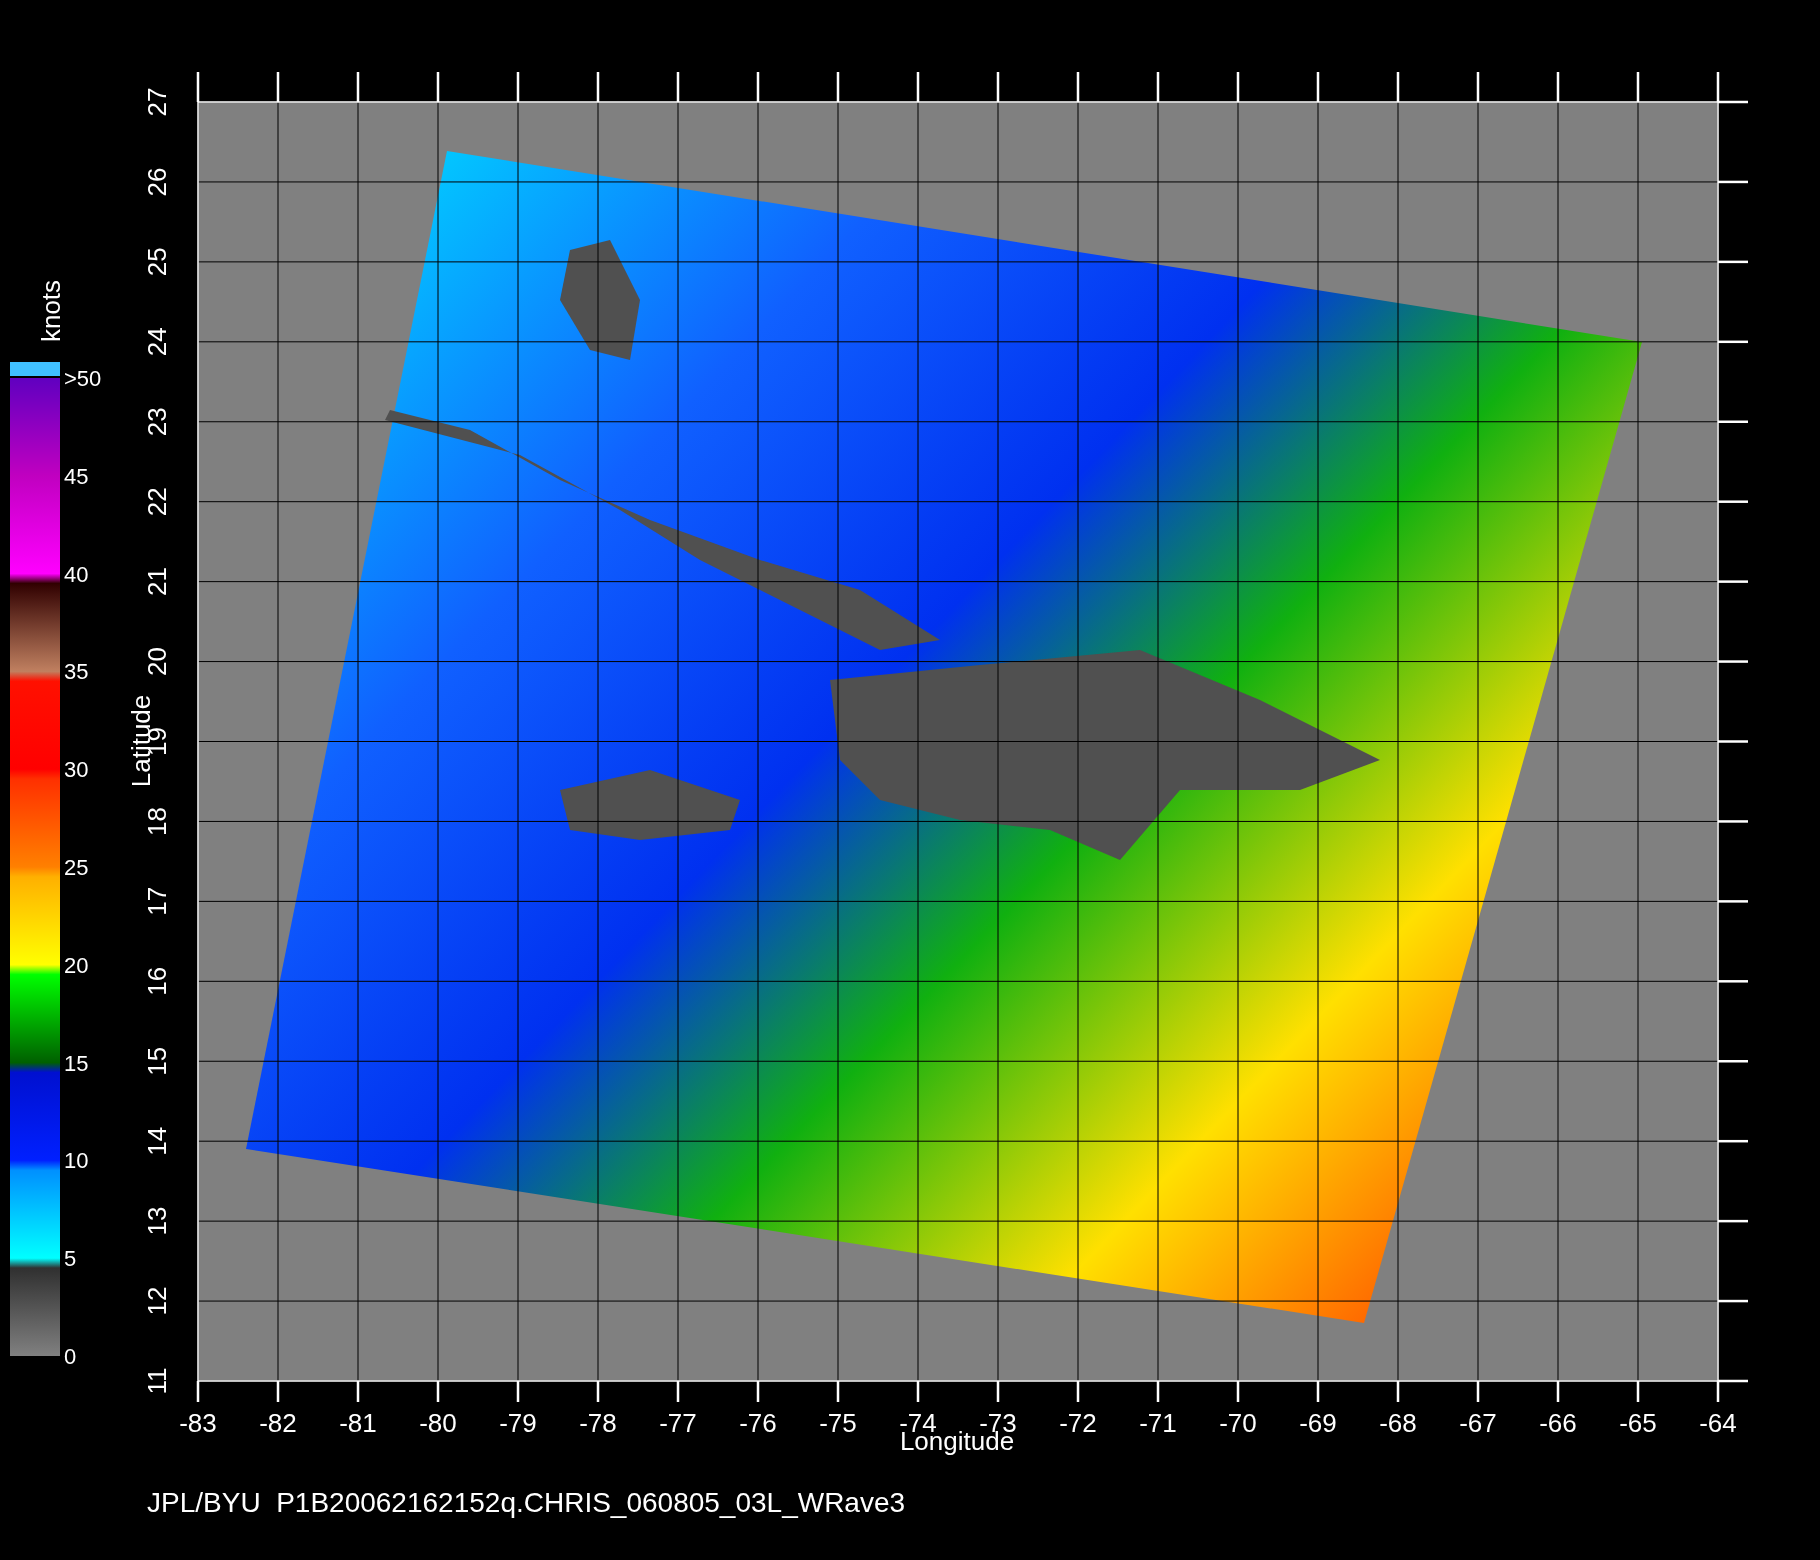  Describe the element at coordinates (76, 672) in the screenshot. I see `colorbar-label: 35` at that location.